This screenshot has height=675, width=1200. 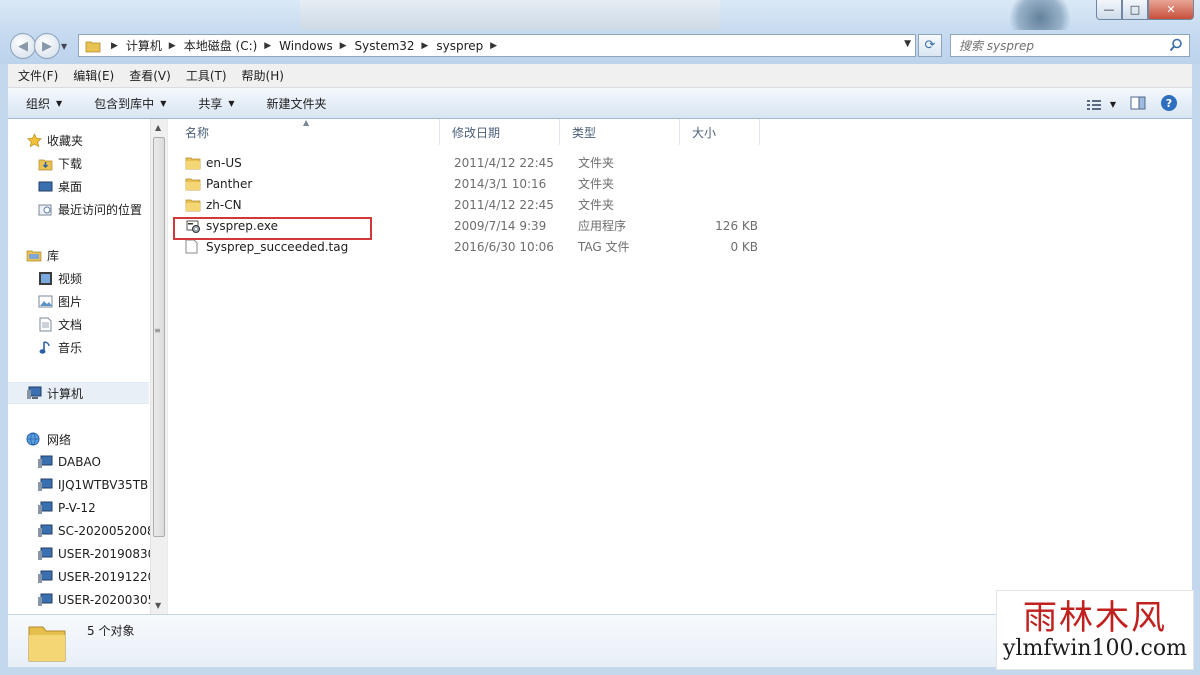 I want to click on help-button: ?, so click(x=1169, y=104).